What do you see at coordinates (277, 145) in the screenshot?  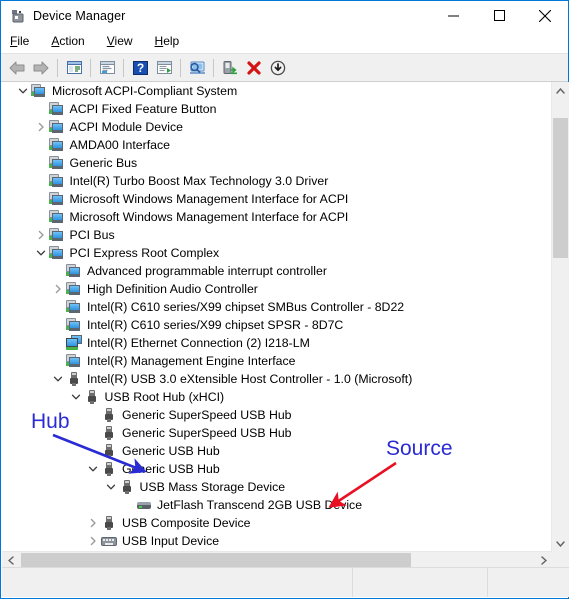 I see `tree-item: AMDA00 Interface` at bounding box center [277, 145].